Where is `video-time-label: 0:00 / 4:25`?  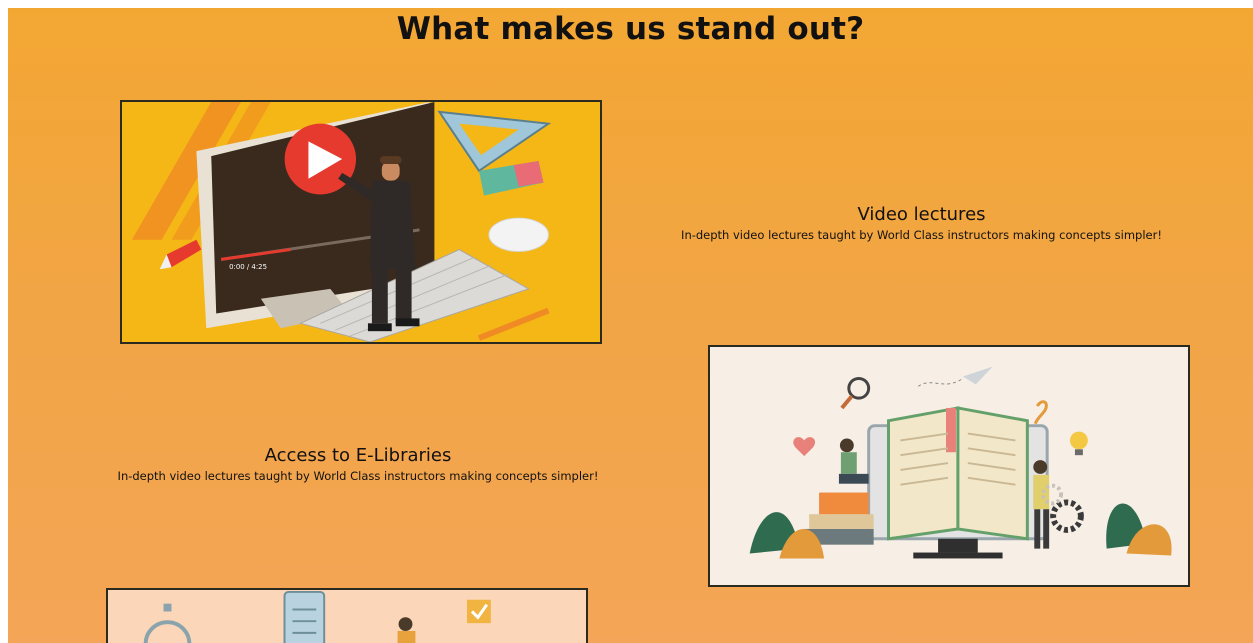
video-time-label: 0:00 / 4:25 is located at coordinates (248, 267).